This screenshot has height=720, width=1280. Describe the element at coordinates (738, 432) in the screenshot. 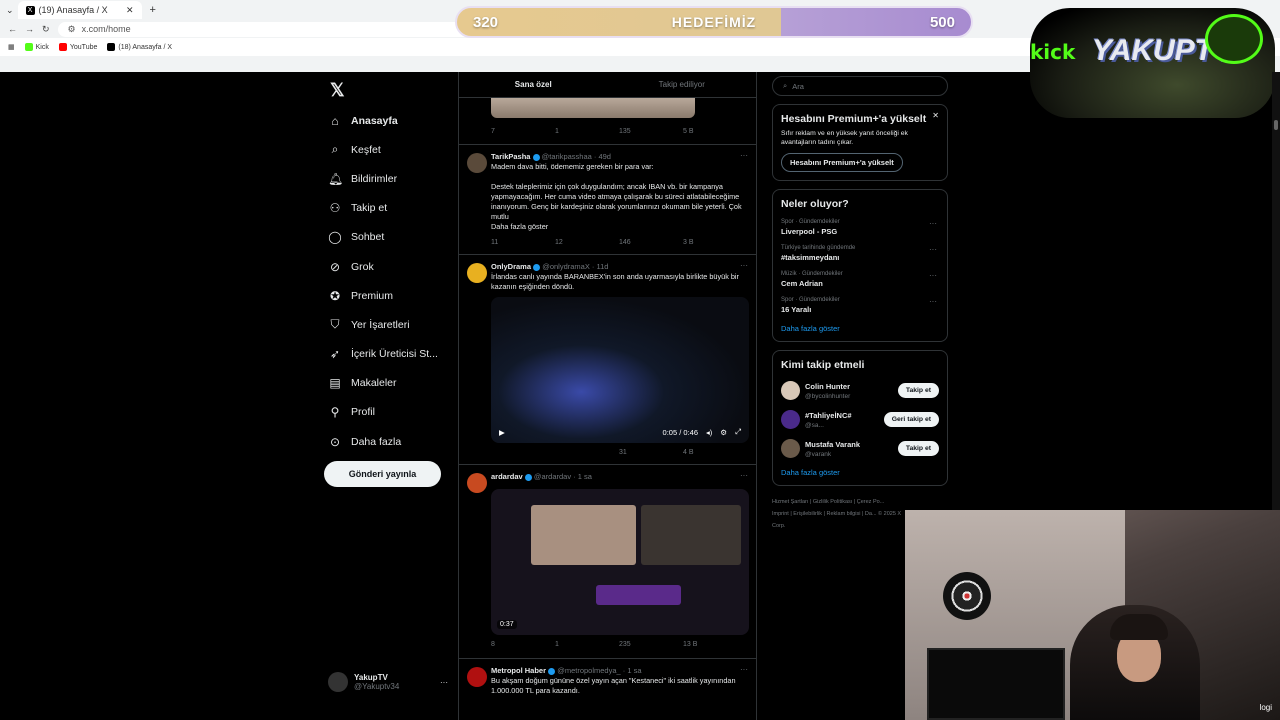

I see `fullscreen-icon: ⤢` at that location.